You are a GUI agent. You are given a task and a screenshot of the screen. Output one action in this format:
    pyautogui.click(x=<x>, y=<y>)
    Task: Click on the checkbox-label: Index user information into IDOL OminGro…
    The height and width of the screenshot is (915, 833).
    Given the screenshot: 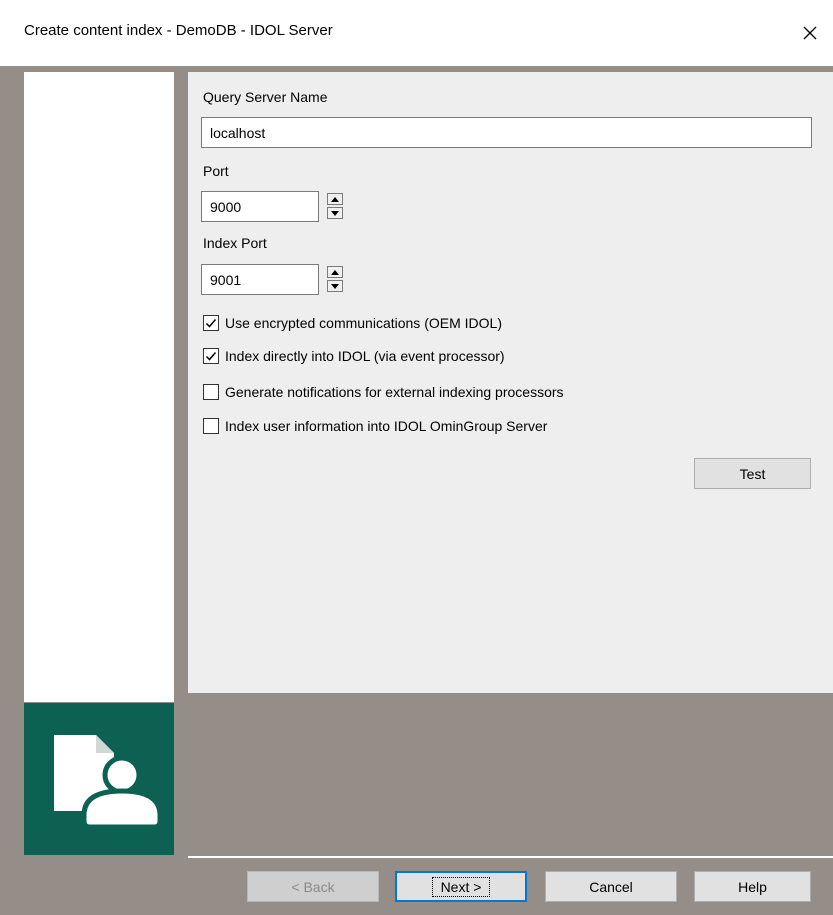 What is the action you would take?
    pyautogui.click(x=386, y=426)
    